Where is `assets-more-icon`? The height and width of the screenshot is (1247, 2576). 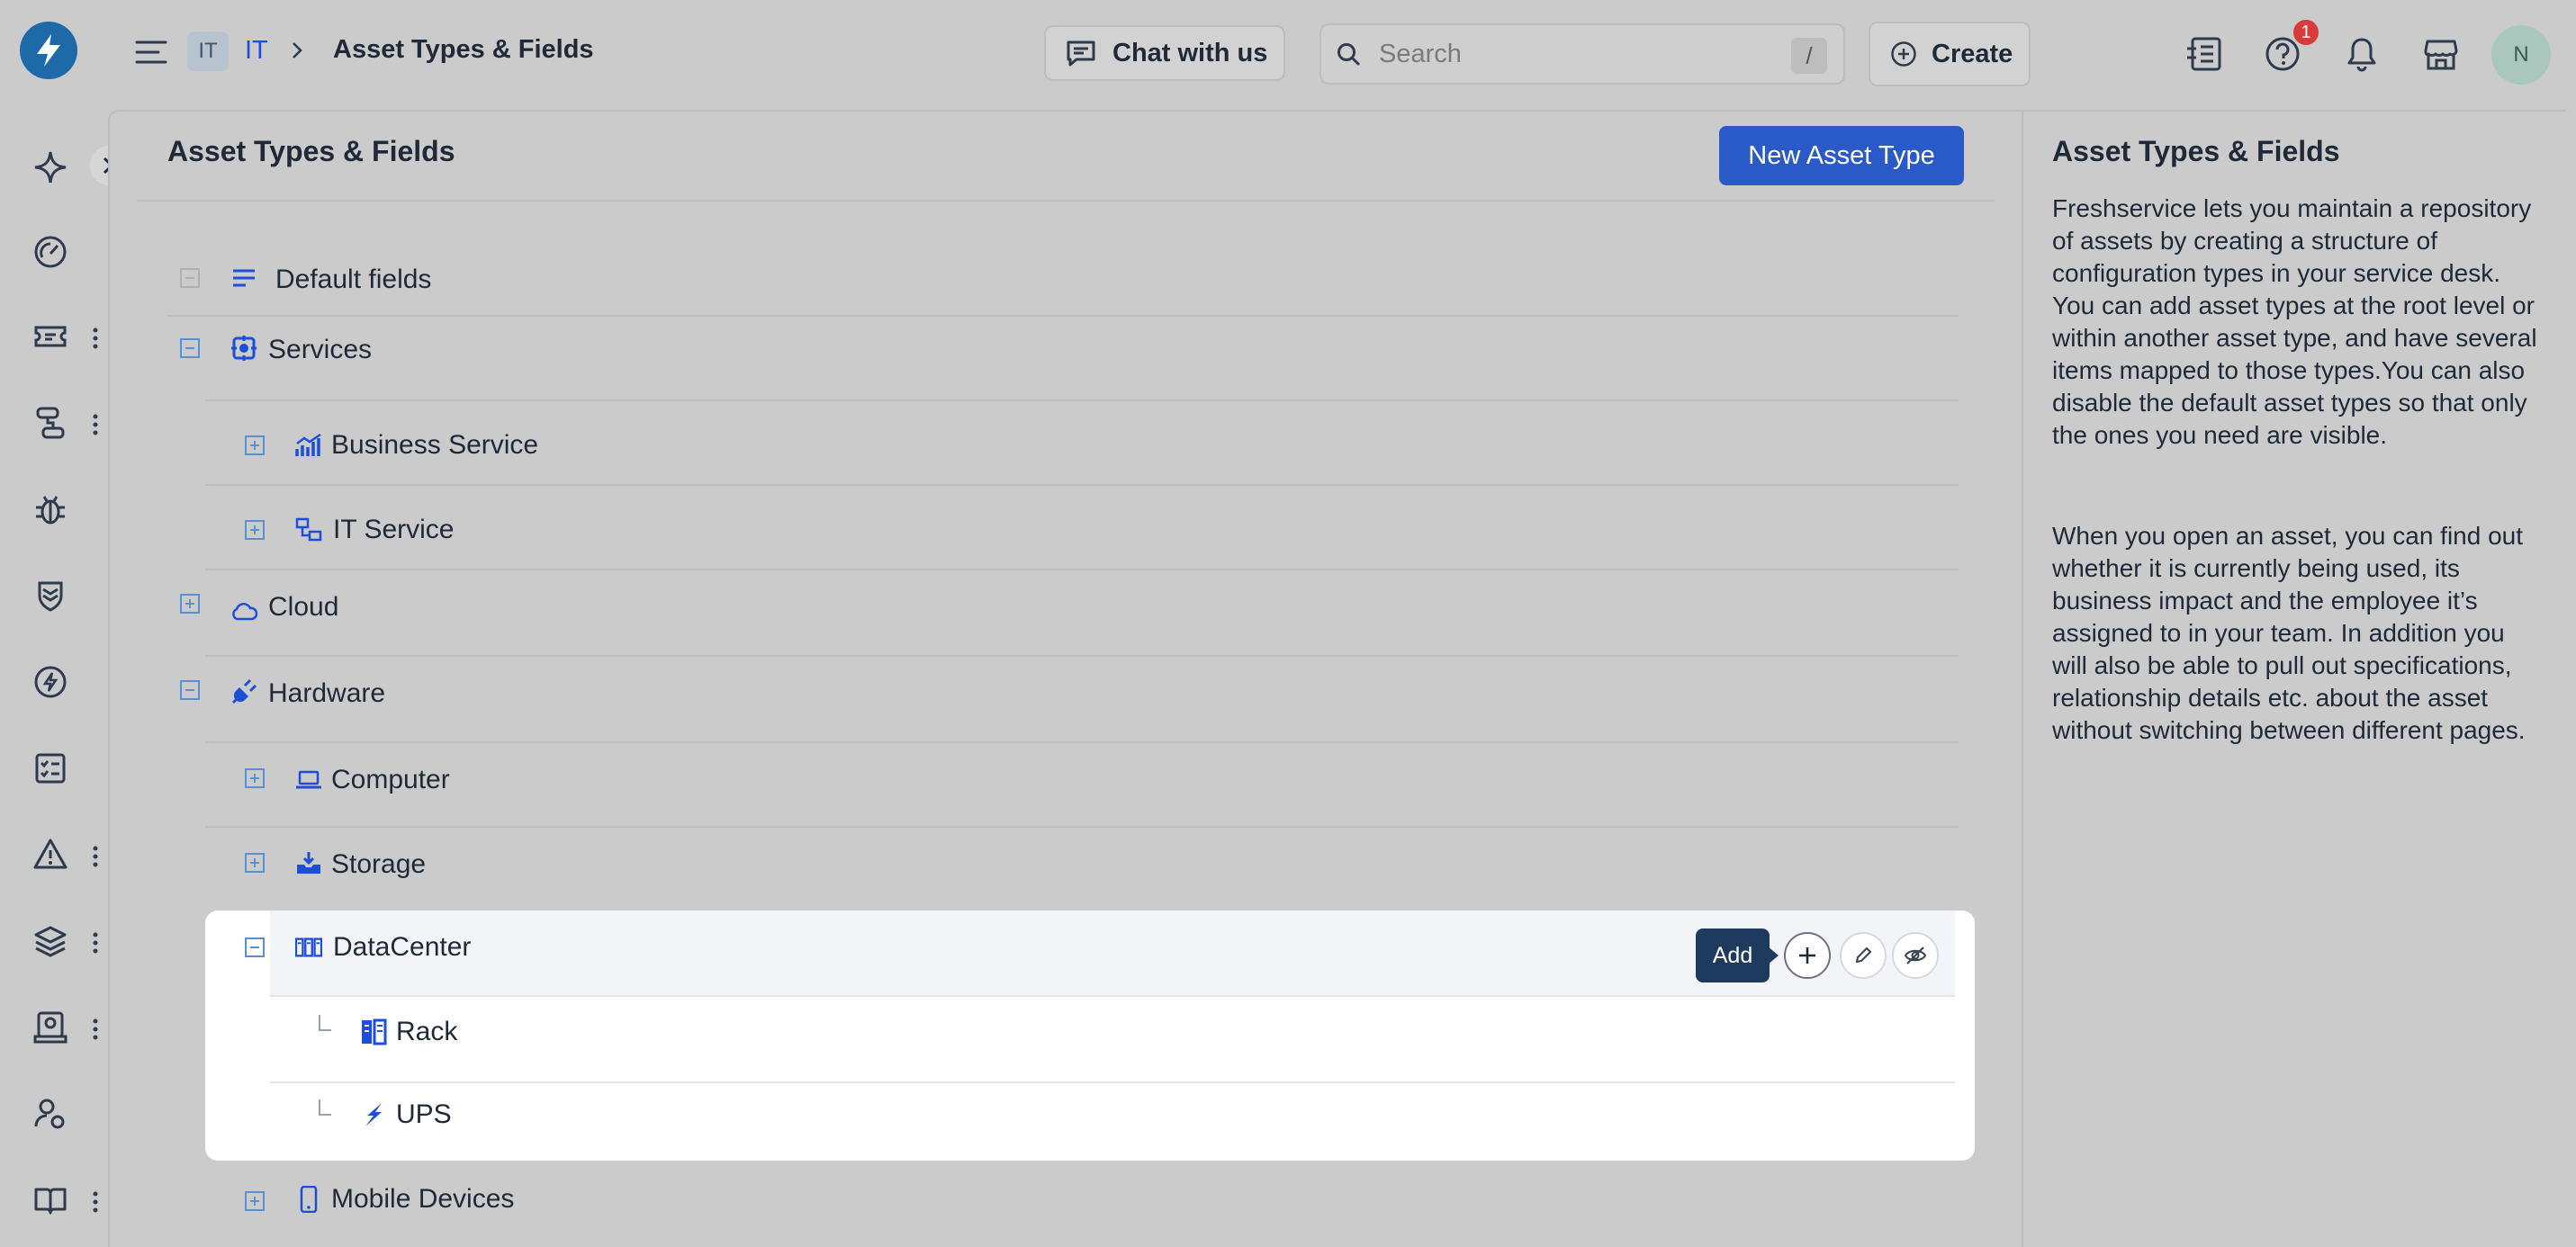
assets-more-icon is located at coordinates (95, 943).